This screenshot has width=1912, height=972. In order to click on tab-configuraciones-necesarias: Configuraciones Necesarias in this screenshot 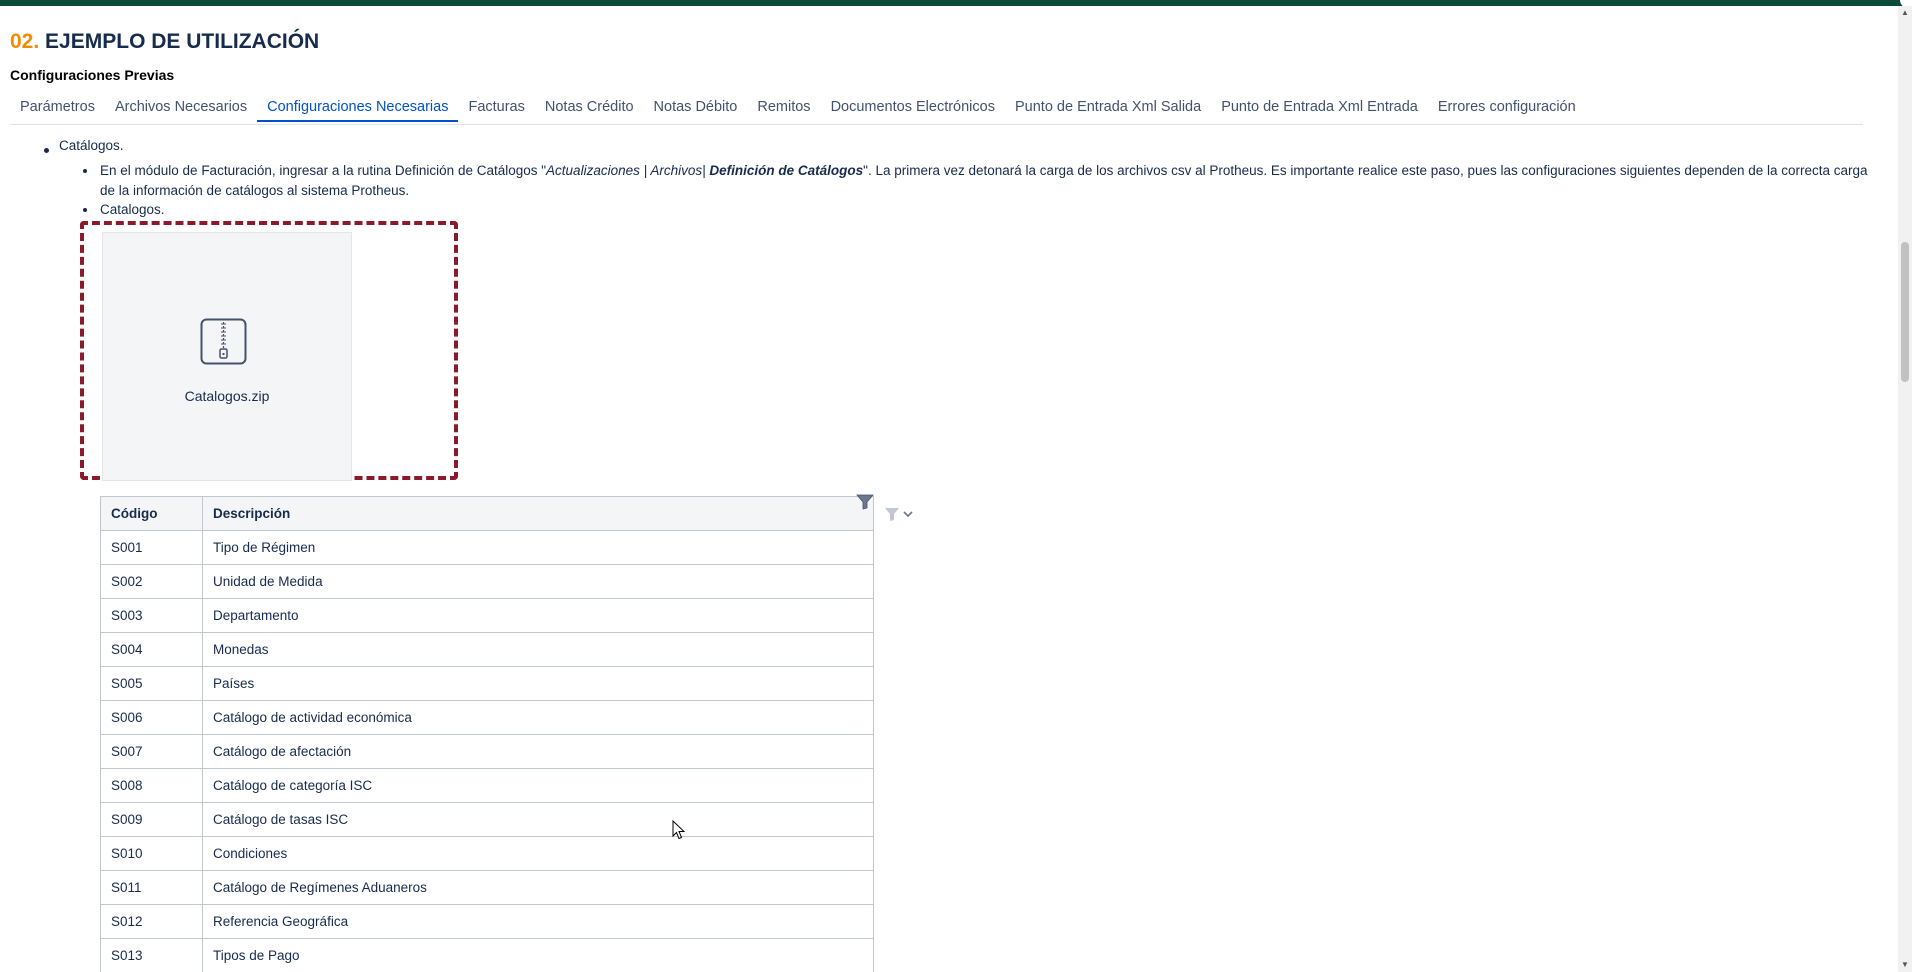, I will do `click(358, 110)`.